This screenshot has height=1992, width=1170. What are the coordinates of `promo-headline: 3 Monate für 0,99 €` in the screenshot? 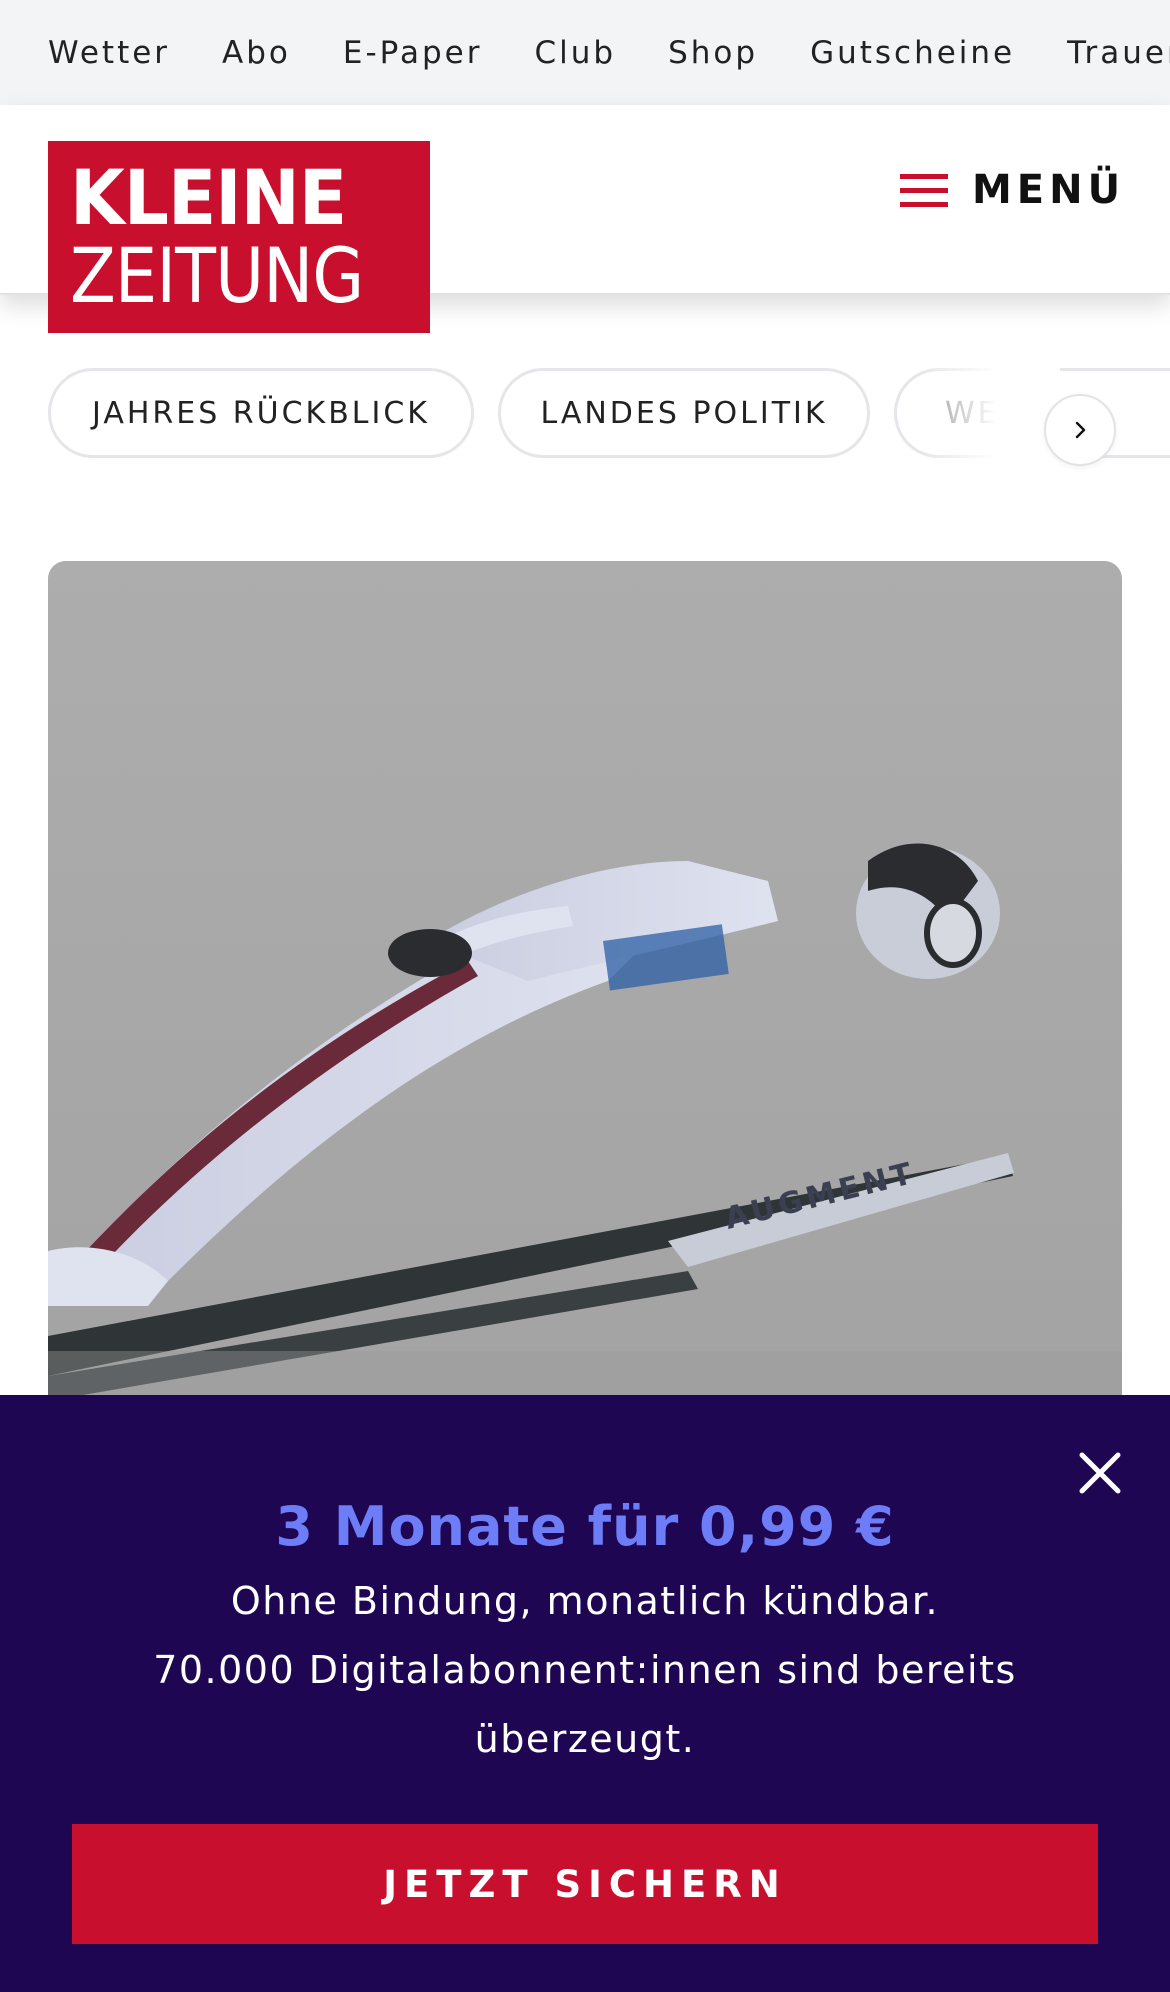 It's located at (585, 1526).